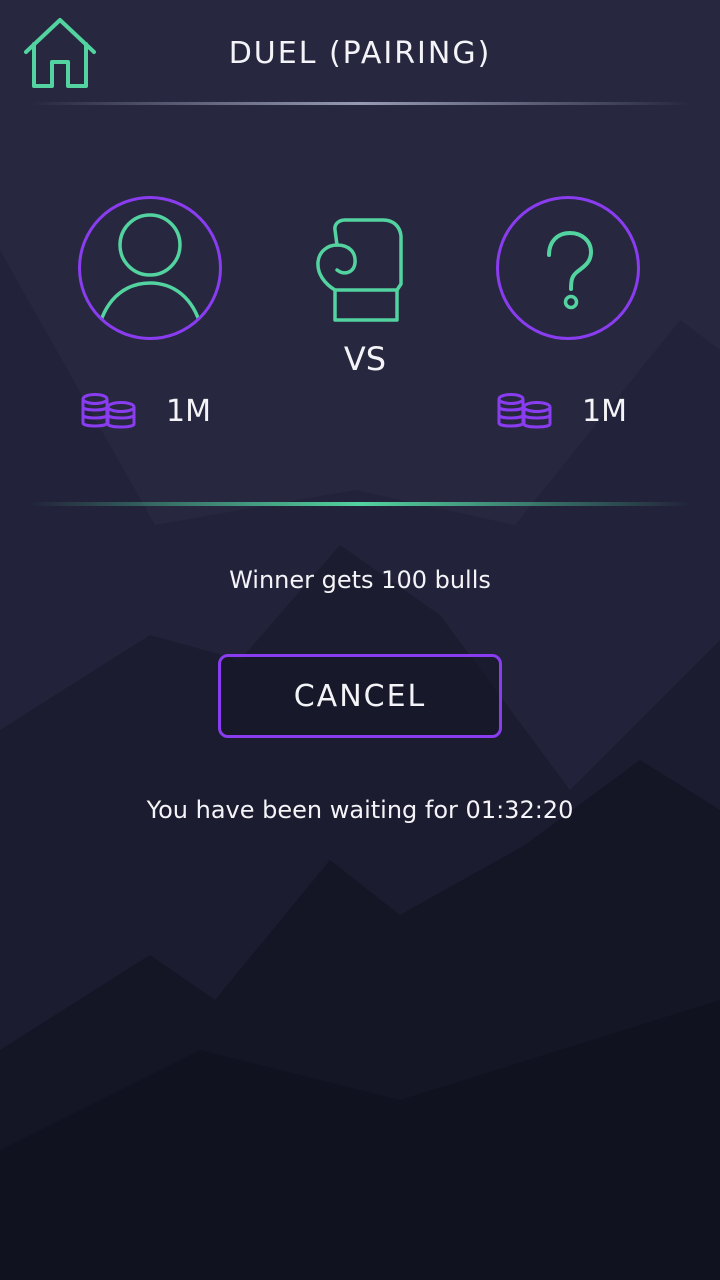 The height and width of the screenshot is (1280, 720). Describe the element at coordinates (188, 411) in the screenshot. I see `player-stake: 1M` at that location.